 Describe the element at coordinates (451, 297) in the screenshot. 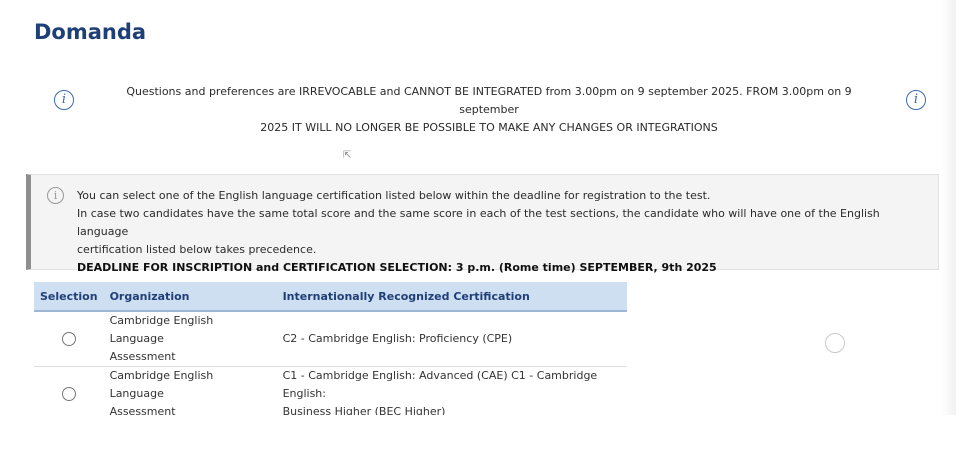

I see `column-header-certification: Internationally Recognized Certification` at that location.